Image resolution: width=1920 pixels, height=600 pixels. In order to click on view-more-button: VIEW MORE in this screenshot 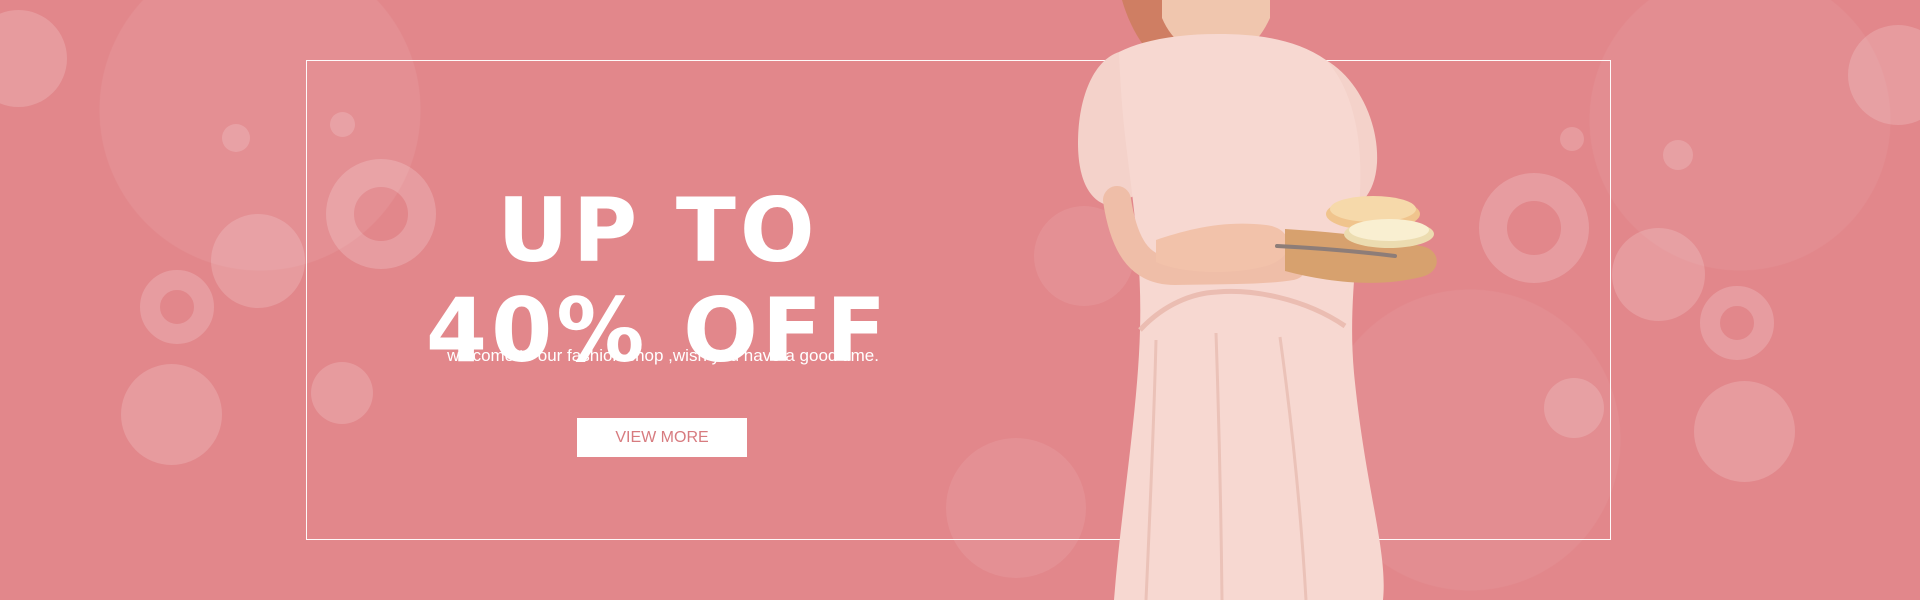, I will do `click(662, 437)`.